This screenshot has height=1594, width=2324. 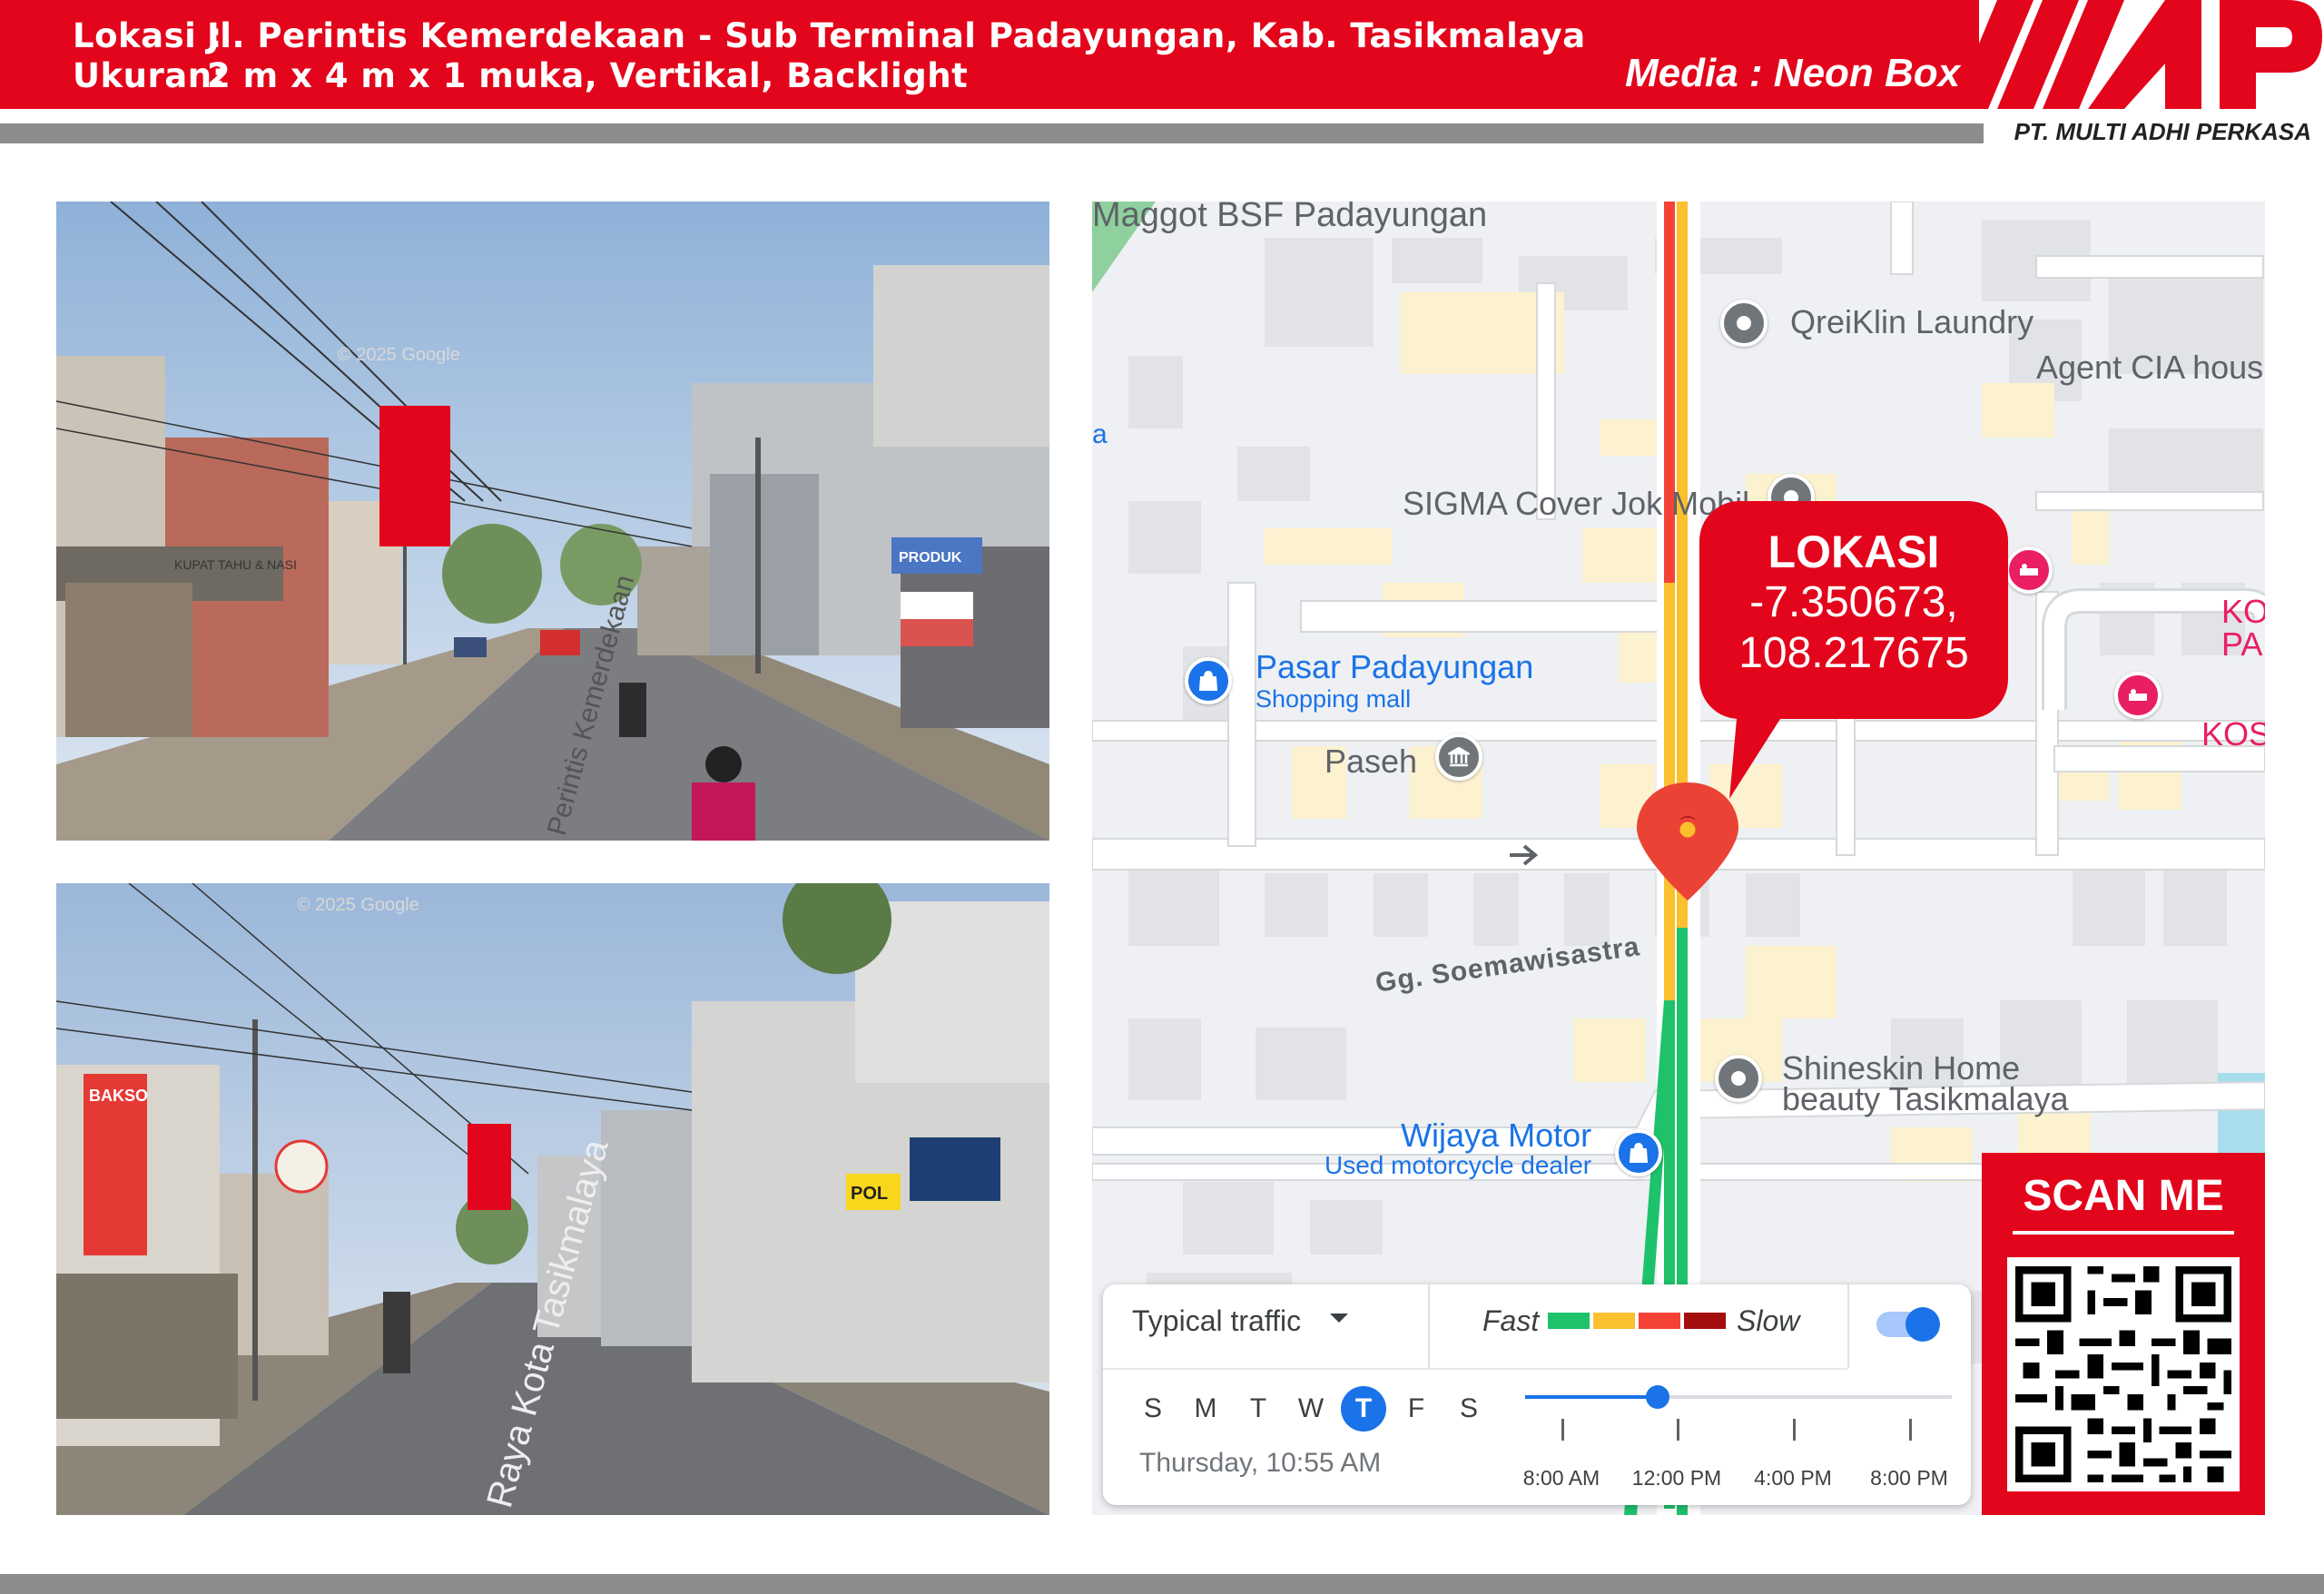 What do you see at coordinates (588, 76) in the screenshot?
I see `size-value: 2 m x 4 m x 1 muka, Vertikal, Backlight` at bounding box center [588, 76].